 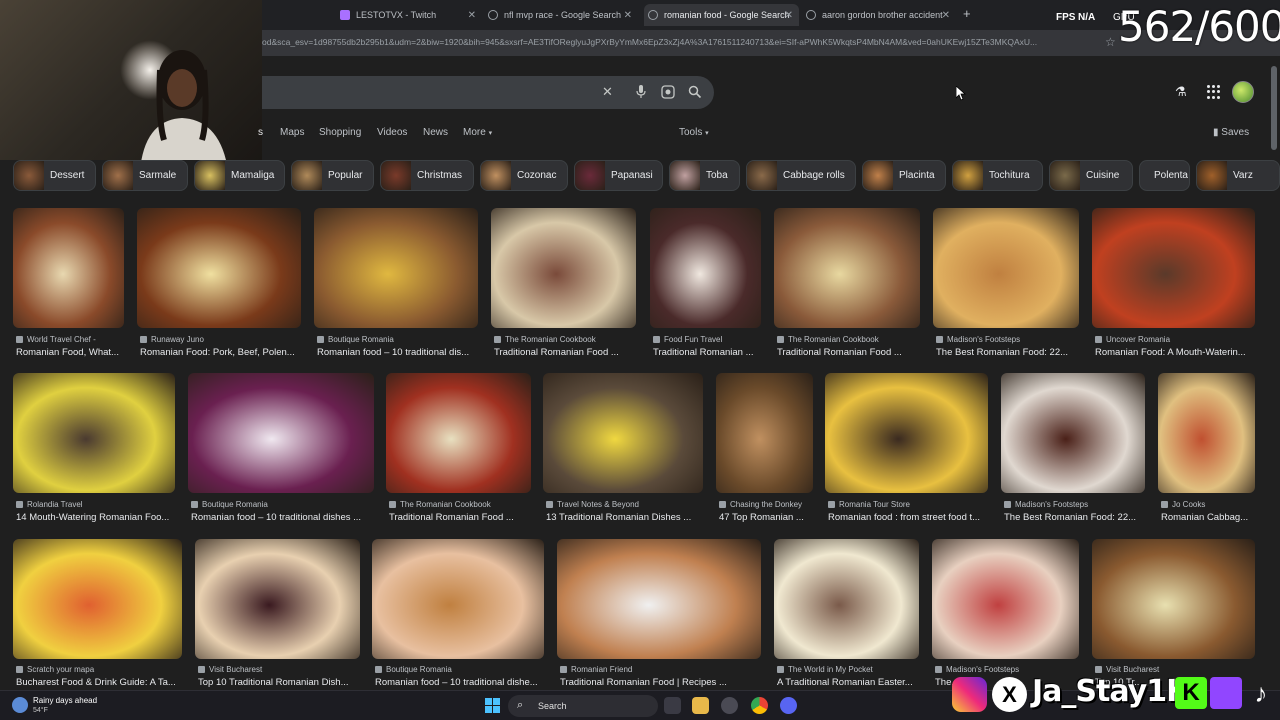 What do you see at coordinates (563, 15) in the screenshot?
I see `tab-nfl-search: nfl mvp race - Google Search ✕` at bounding box center [563, 15].